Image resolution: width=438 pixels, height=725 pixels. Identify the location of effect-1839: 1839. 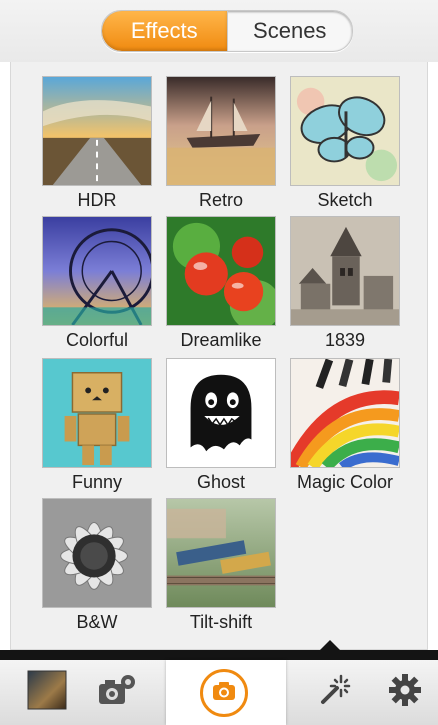
(345, 283).